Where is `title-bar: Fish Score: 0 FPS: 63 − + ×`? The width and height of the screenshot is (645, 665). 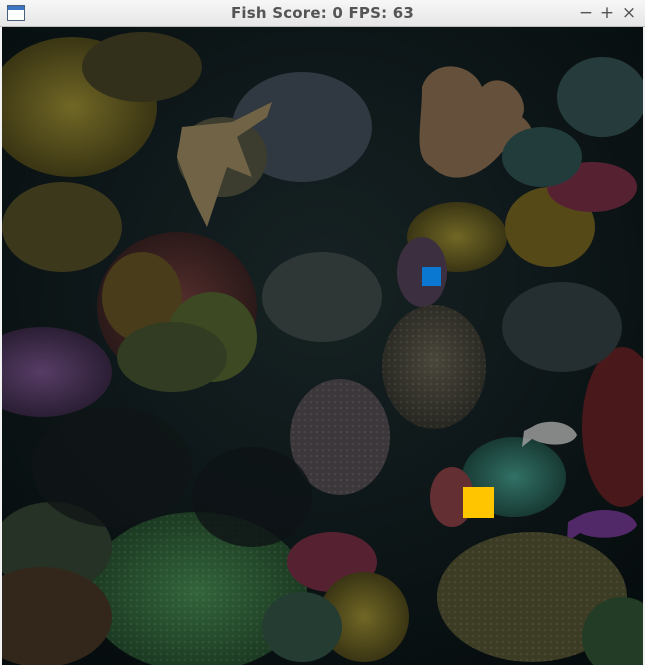
title-bar: Fish Score: 0 FPS: 63 − + × is located at coordinates (322, 13).